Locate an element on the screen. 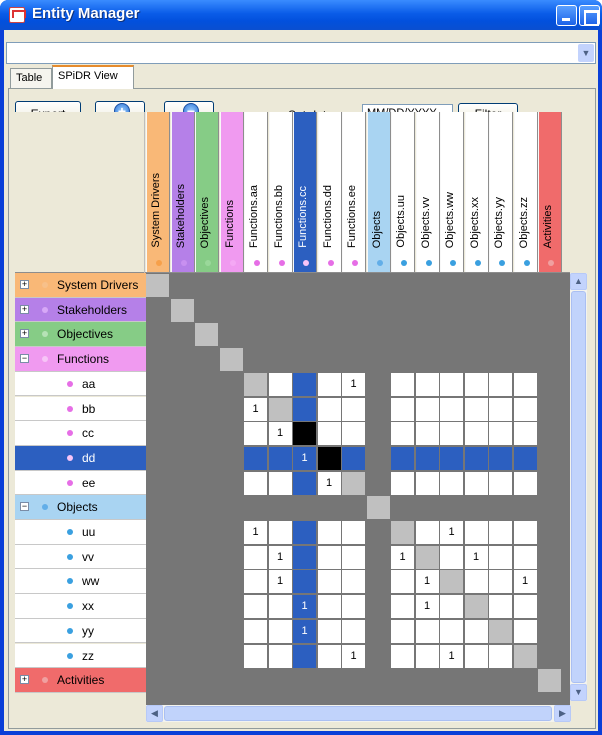 This screenshot has width=602, height=735. horizontal-scroll-thumb is located at coordinates (358, 713).